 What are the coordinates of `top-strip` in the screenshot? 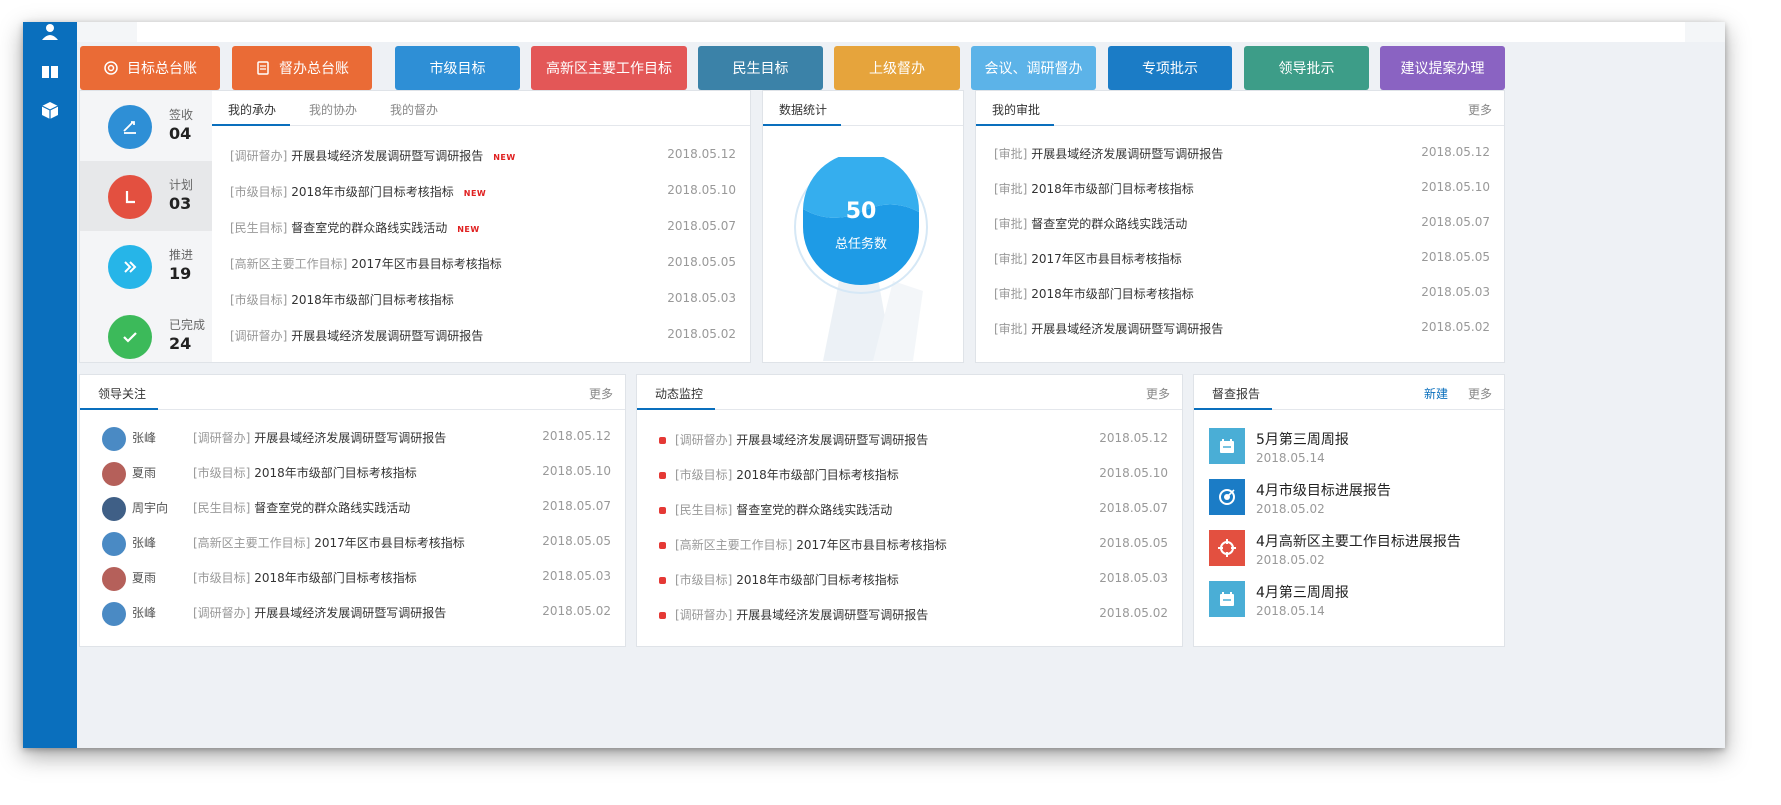 It's located at (901, 32).